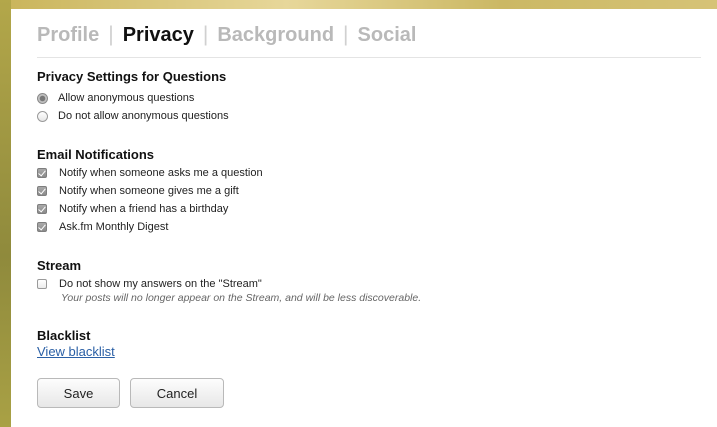 This screenshot has width=717, height=427. What do you see at coordinates (358, 4) in the screenshot?
I see `background-strip-top` at bounding box center [358, 4].